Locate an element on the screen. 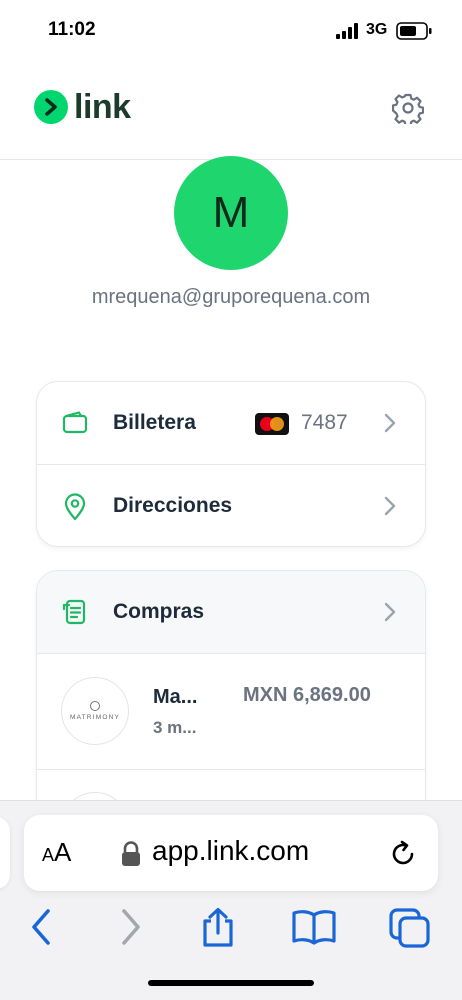  text-size-button: AA is located at coordinates (56, 852).